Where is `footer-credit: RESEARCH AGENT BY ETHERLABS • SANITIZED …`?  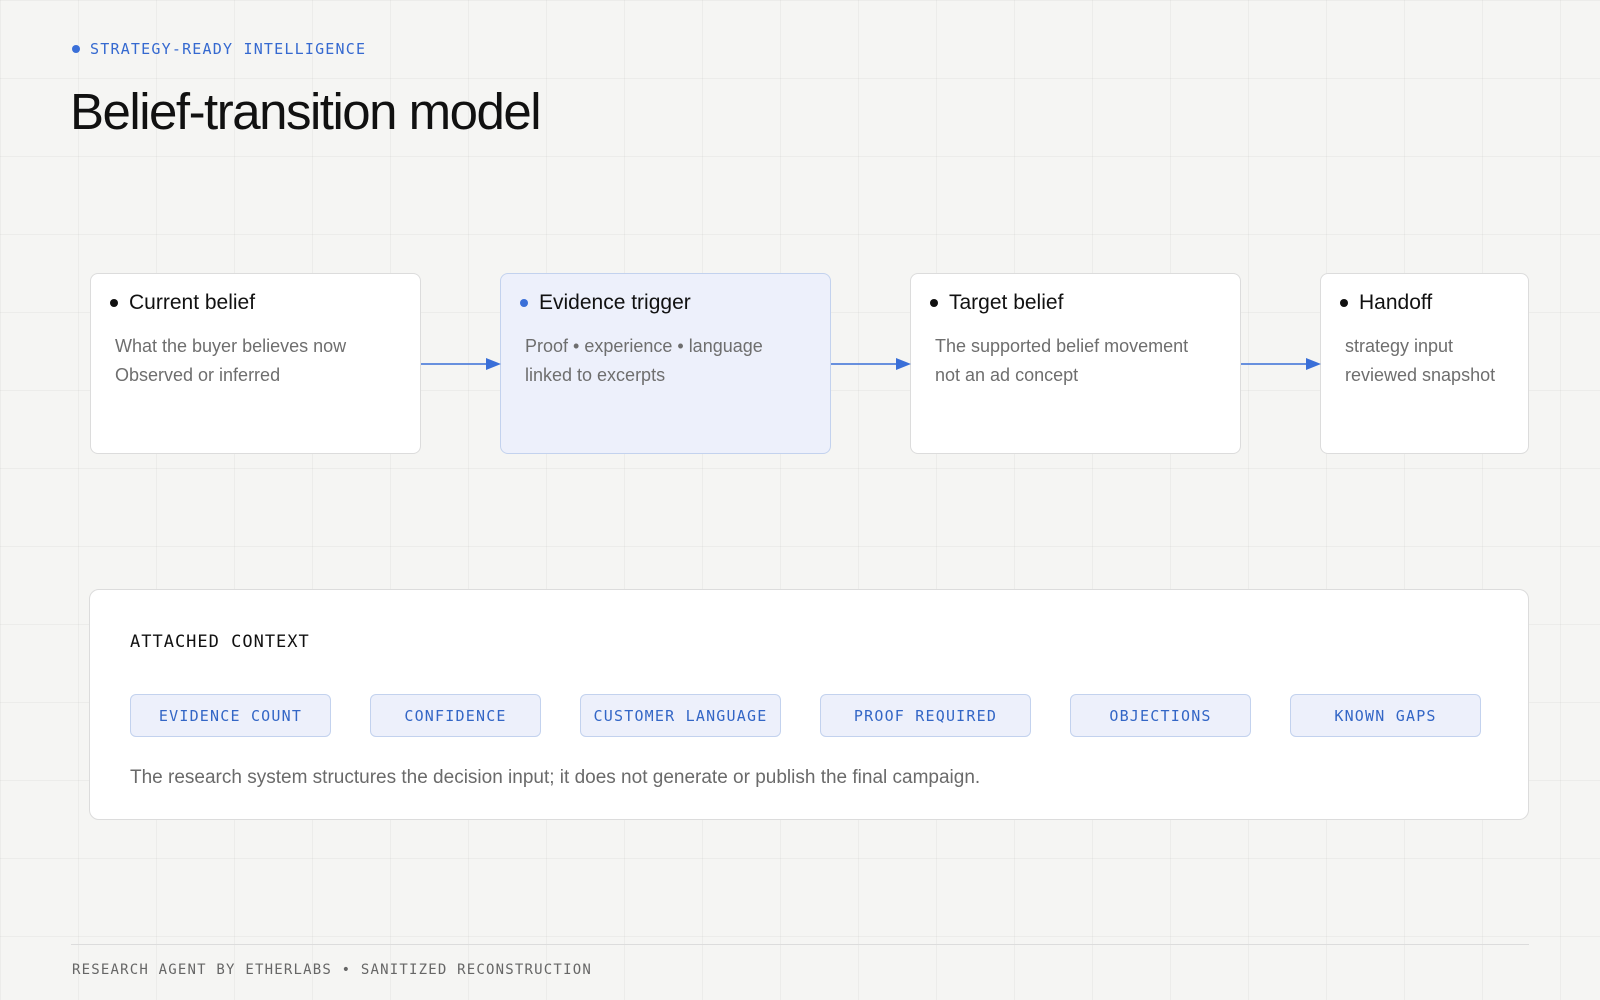
footer-credit: RESEARCH AGENT BY ETHERLABS • SANITIZED … is located at coordinates (332, 970).